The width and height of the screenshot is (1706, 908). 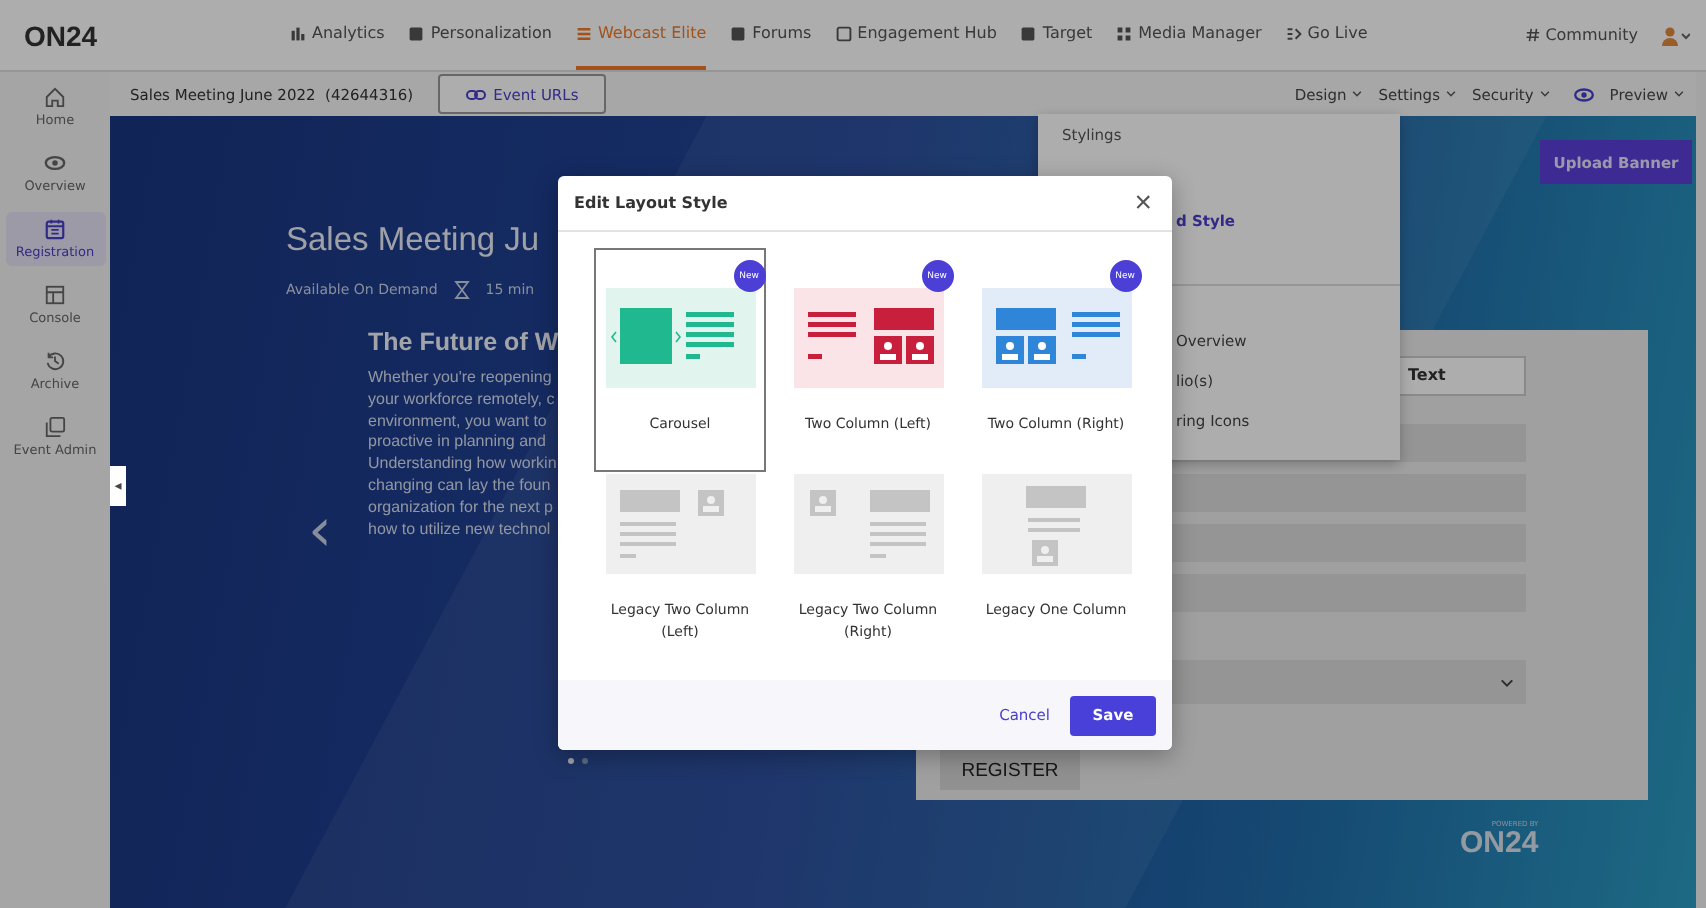 I want to click on chevron-down-icon, so click(x=1507, y=682).